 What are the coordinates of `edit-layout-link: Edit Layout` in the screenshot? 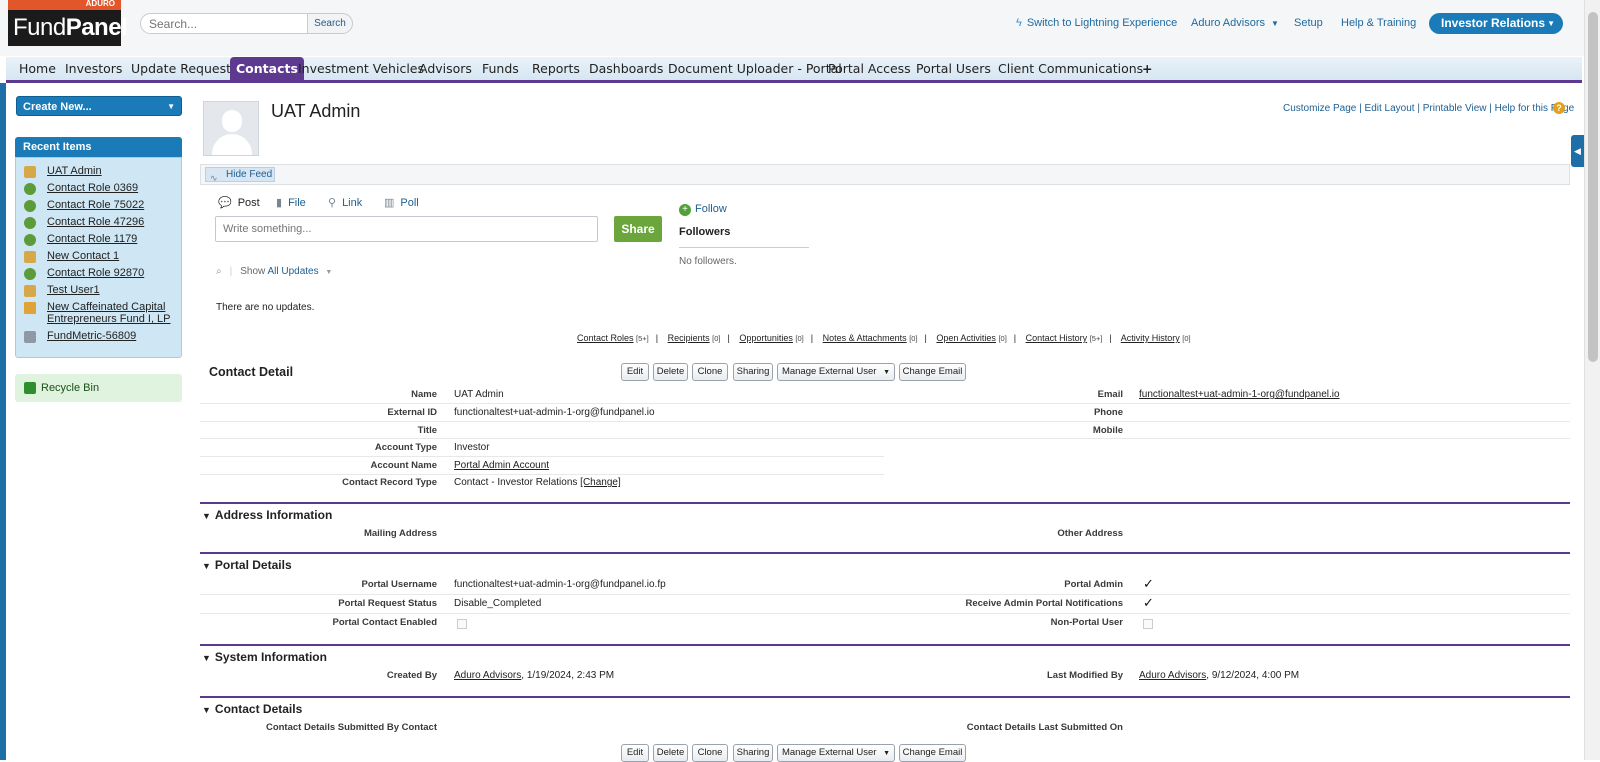 It's located at (1390, 108).